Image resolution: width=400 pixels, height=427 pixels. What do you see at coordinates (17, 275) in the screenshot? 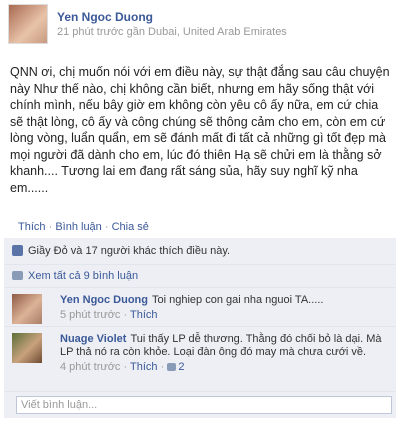
I see `comment-bubble-icon` at bounding box center [17, 275].